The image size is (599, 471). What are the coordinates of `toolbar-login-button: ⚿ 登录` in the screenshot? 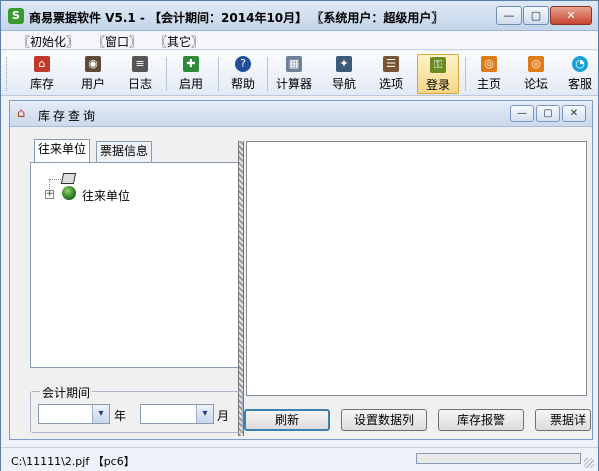 It's located at (438, 74).